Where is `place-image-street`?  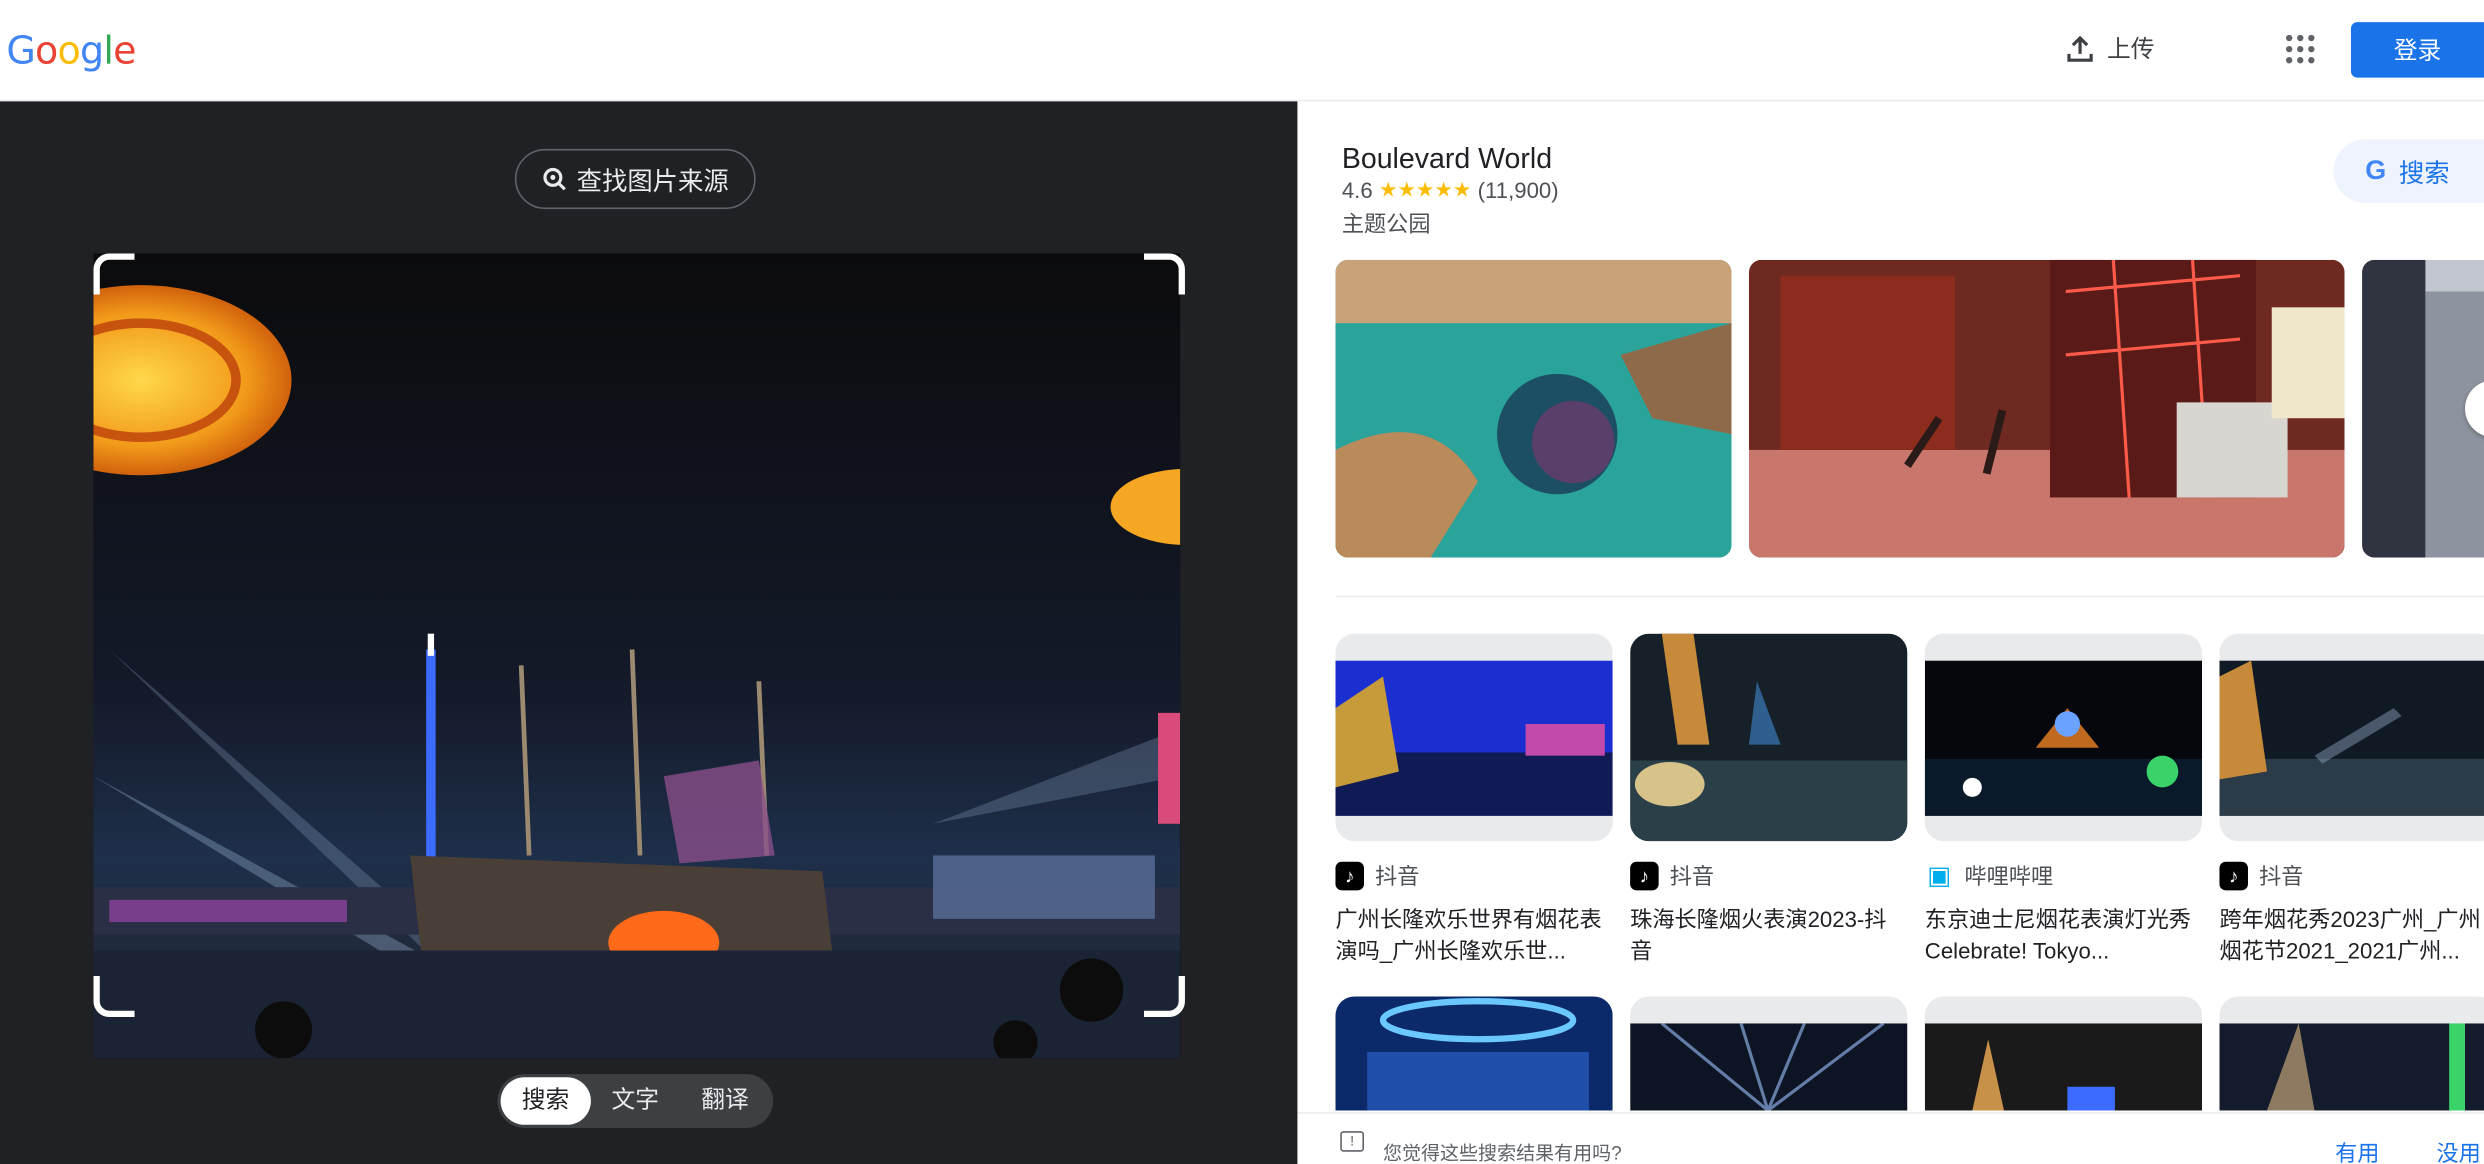
place-image-street is located at coordinates (2046, 408).